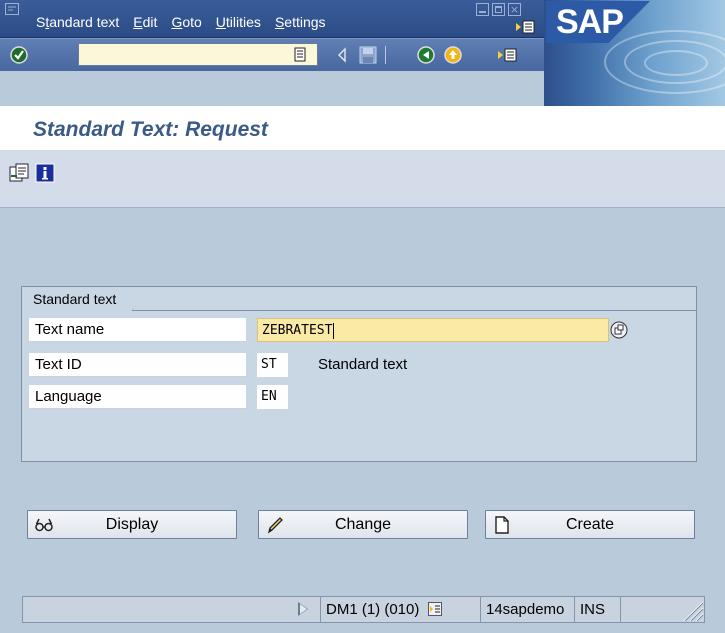 The image size is (725, 633). What do you see at coordinates (373, 609) in the screenshot?
I see `system-info-value: DM1 (1) (010)` at bounding box center [373, 609].